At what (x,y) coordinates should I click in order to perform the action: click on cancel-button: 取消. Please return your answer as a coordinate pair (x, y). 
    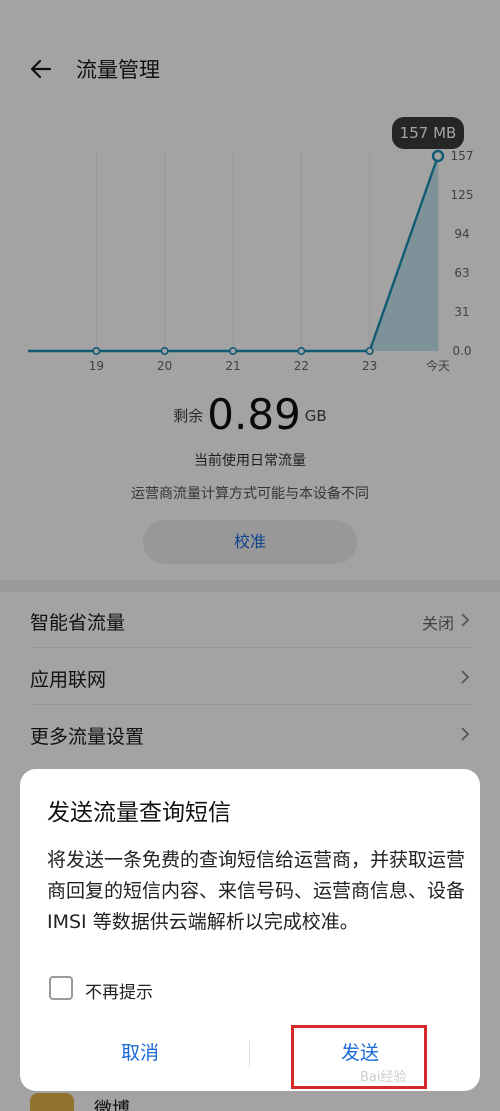
    Looking at the image, I should click on (140, 1053).